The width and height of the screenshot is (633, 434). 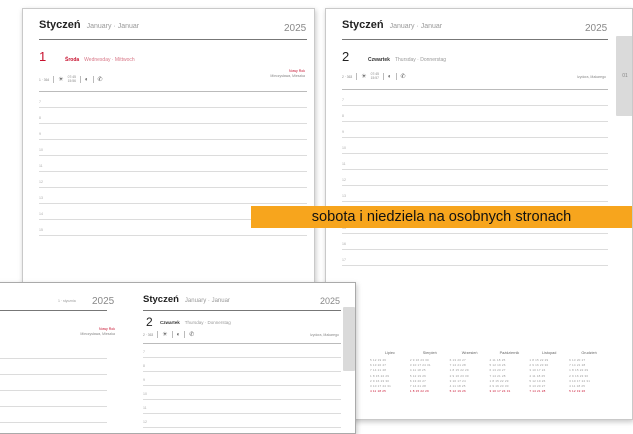 I want to click on hour-lines: 7 8 9 10 11 12, so click(x=242, y=386).